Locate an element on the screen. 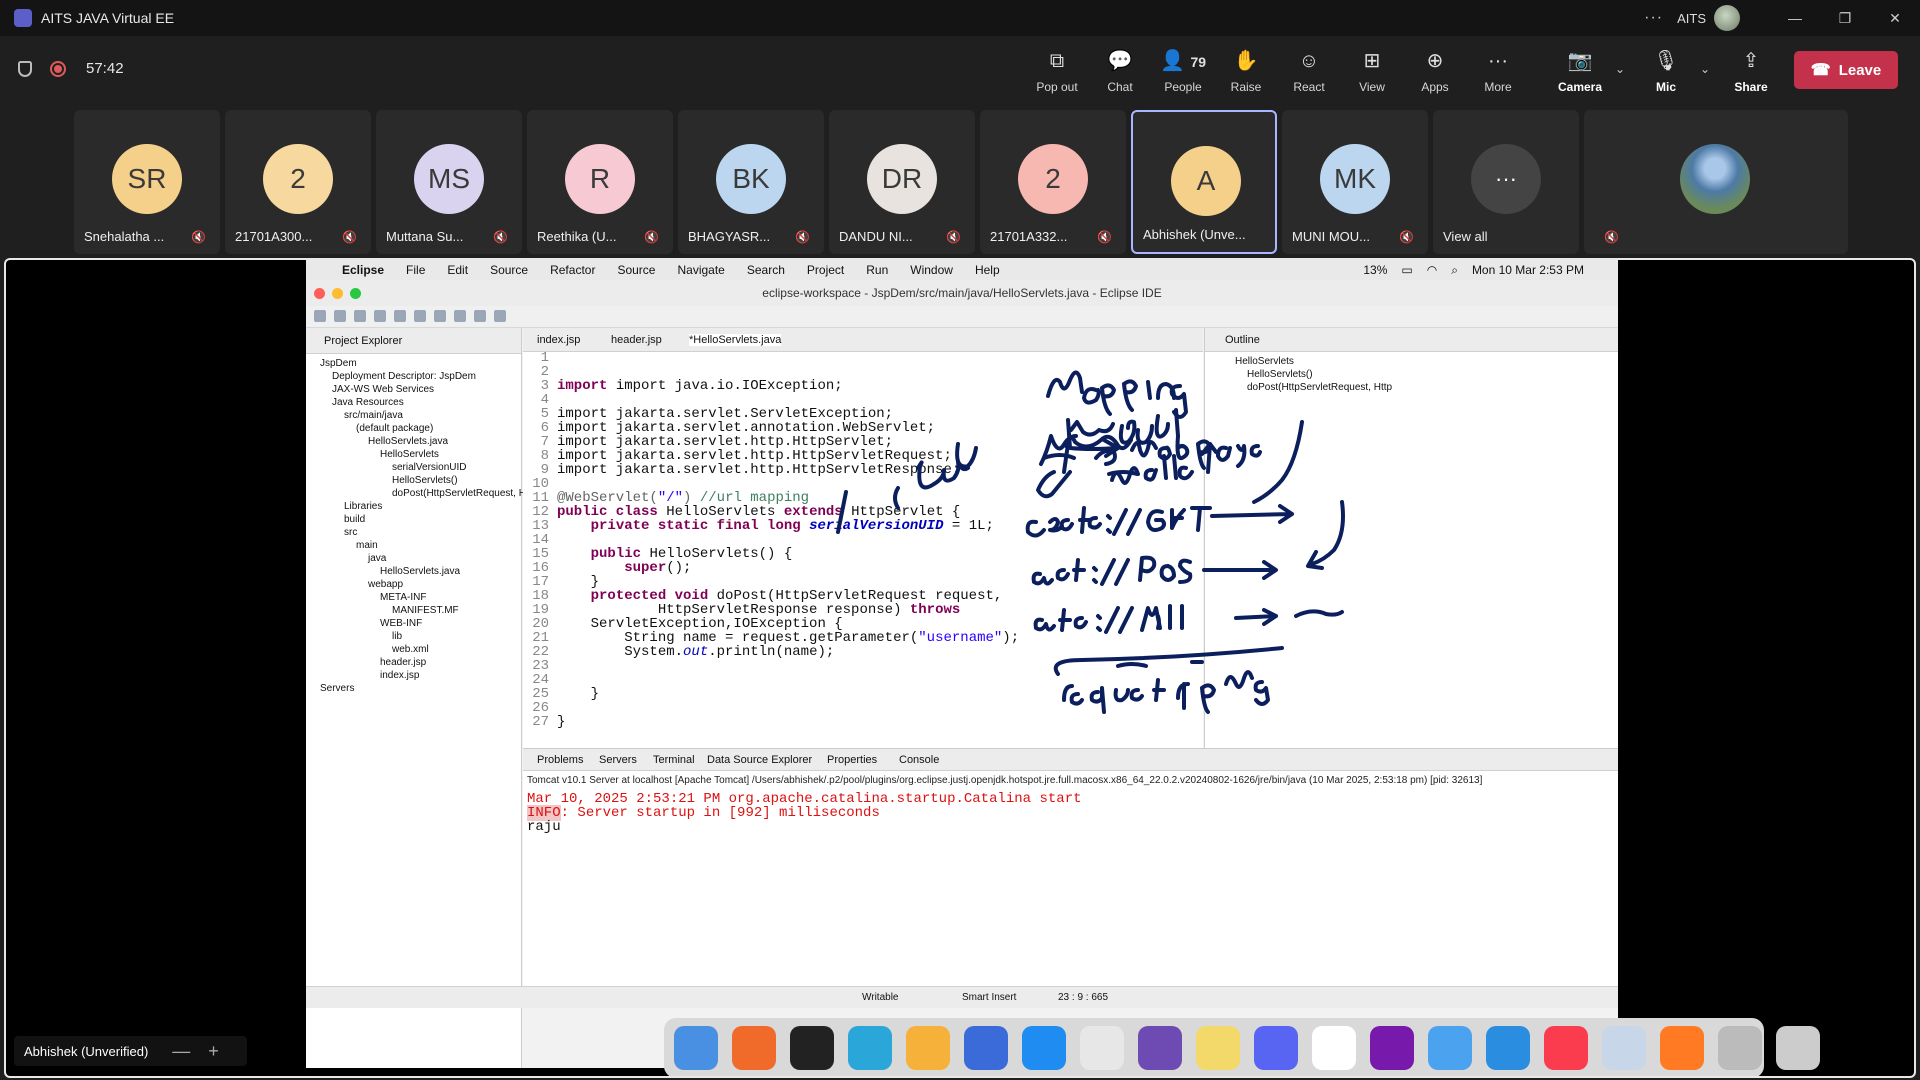 This screenshot has height=1080, width=1920. tab-header-jsp: header.jsp is located at coordinates (636, 340).